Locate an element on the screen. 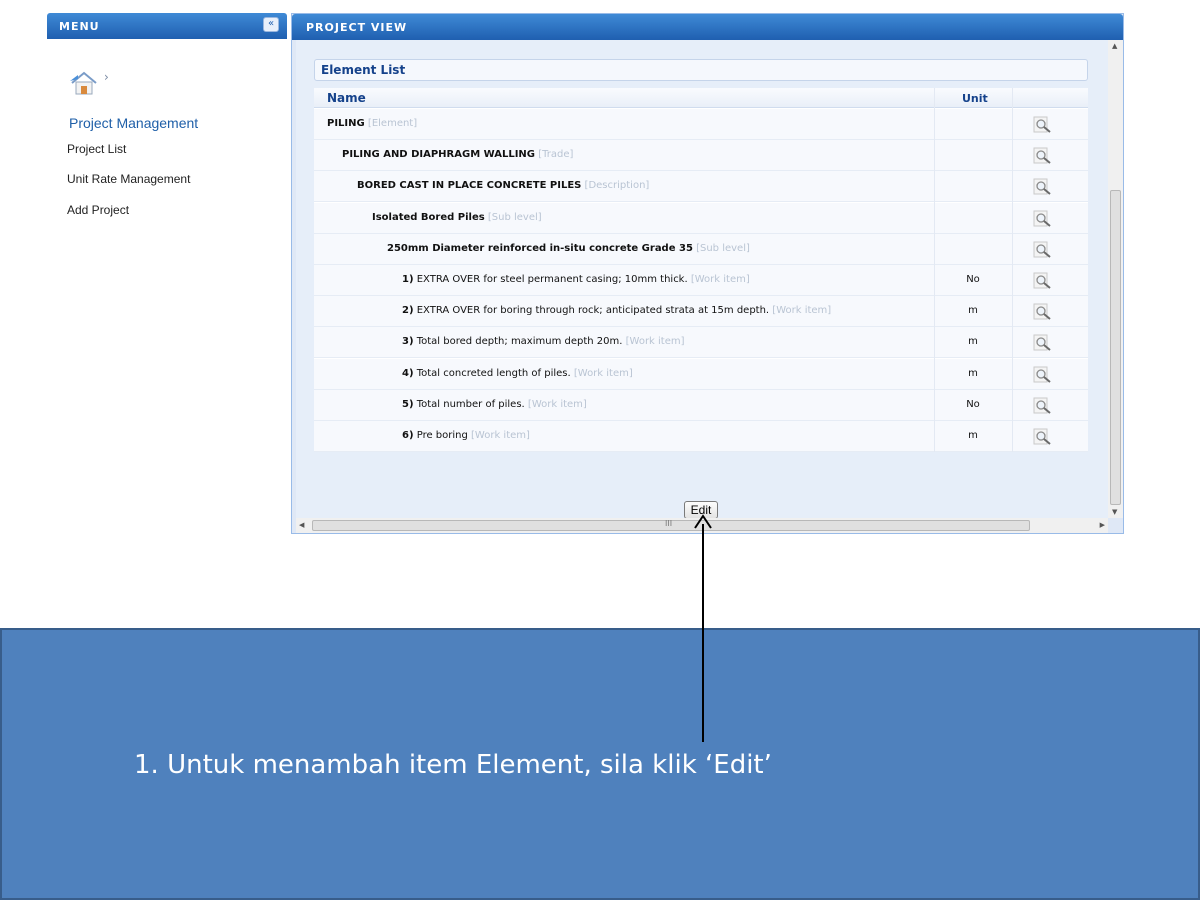 This screenshot has width=1200, height=900. row-number: 6) is located at coordinates (408, 435).